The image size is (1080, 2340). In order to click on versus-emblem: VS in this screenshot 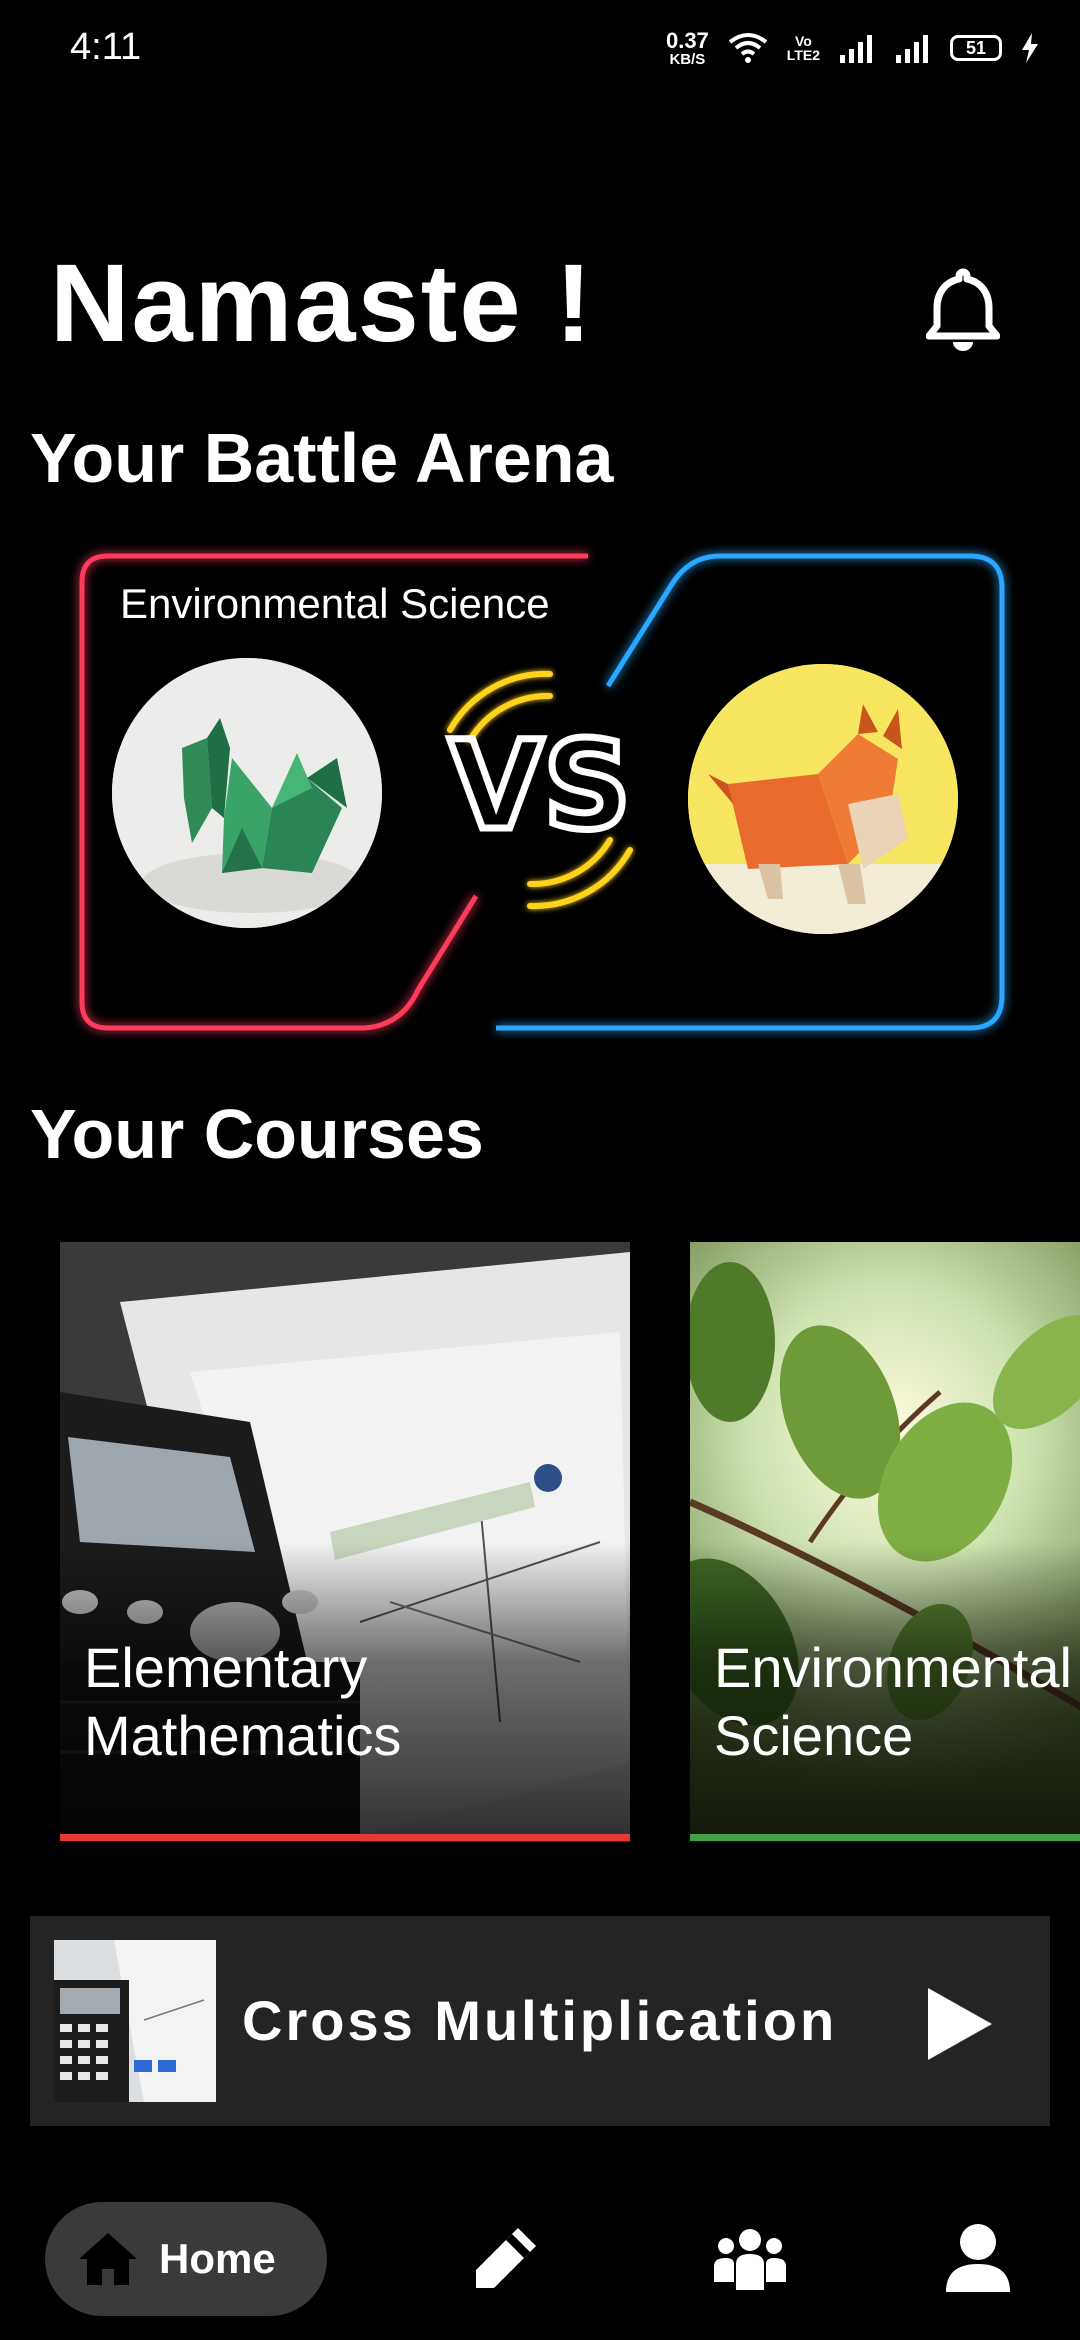, I will do `click(540, 790)`.